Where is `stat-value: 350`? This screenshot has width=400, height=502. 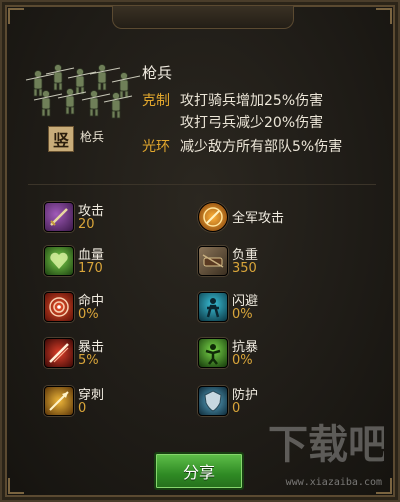 stat-value: 350 is located at coordinates (244, 268).